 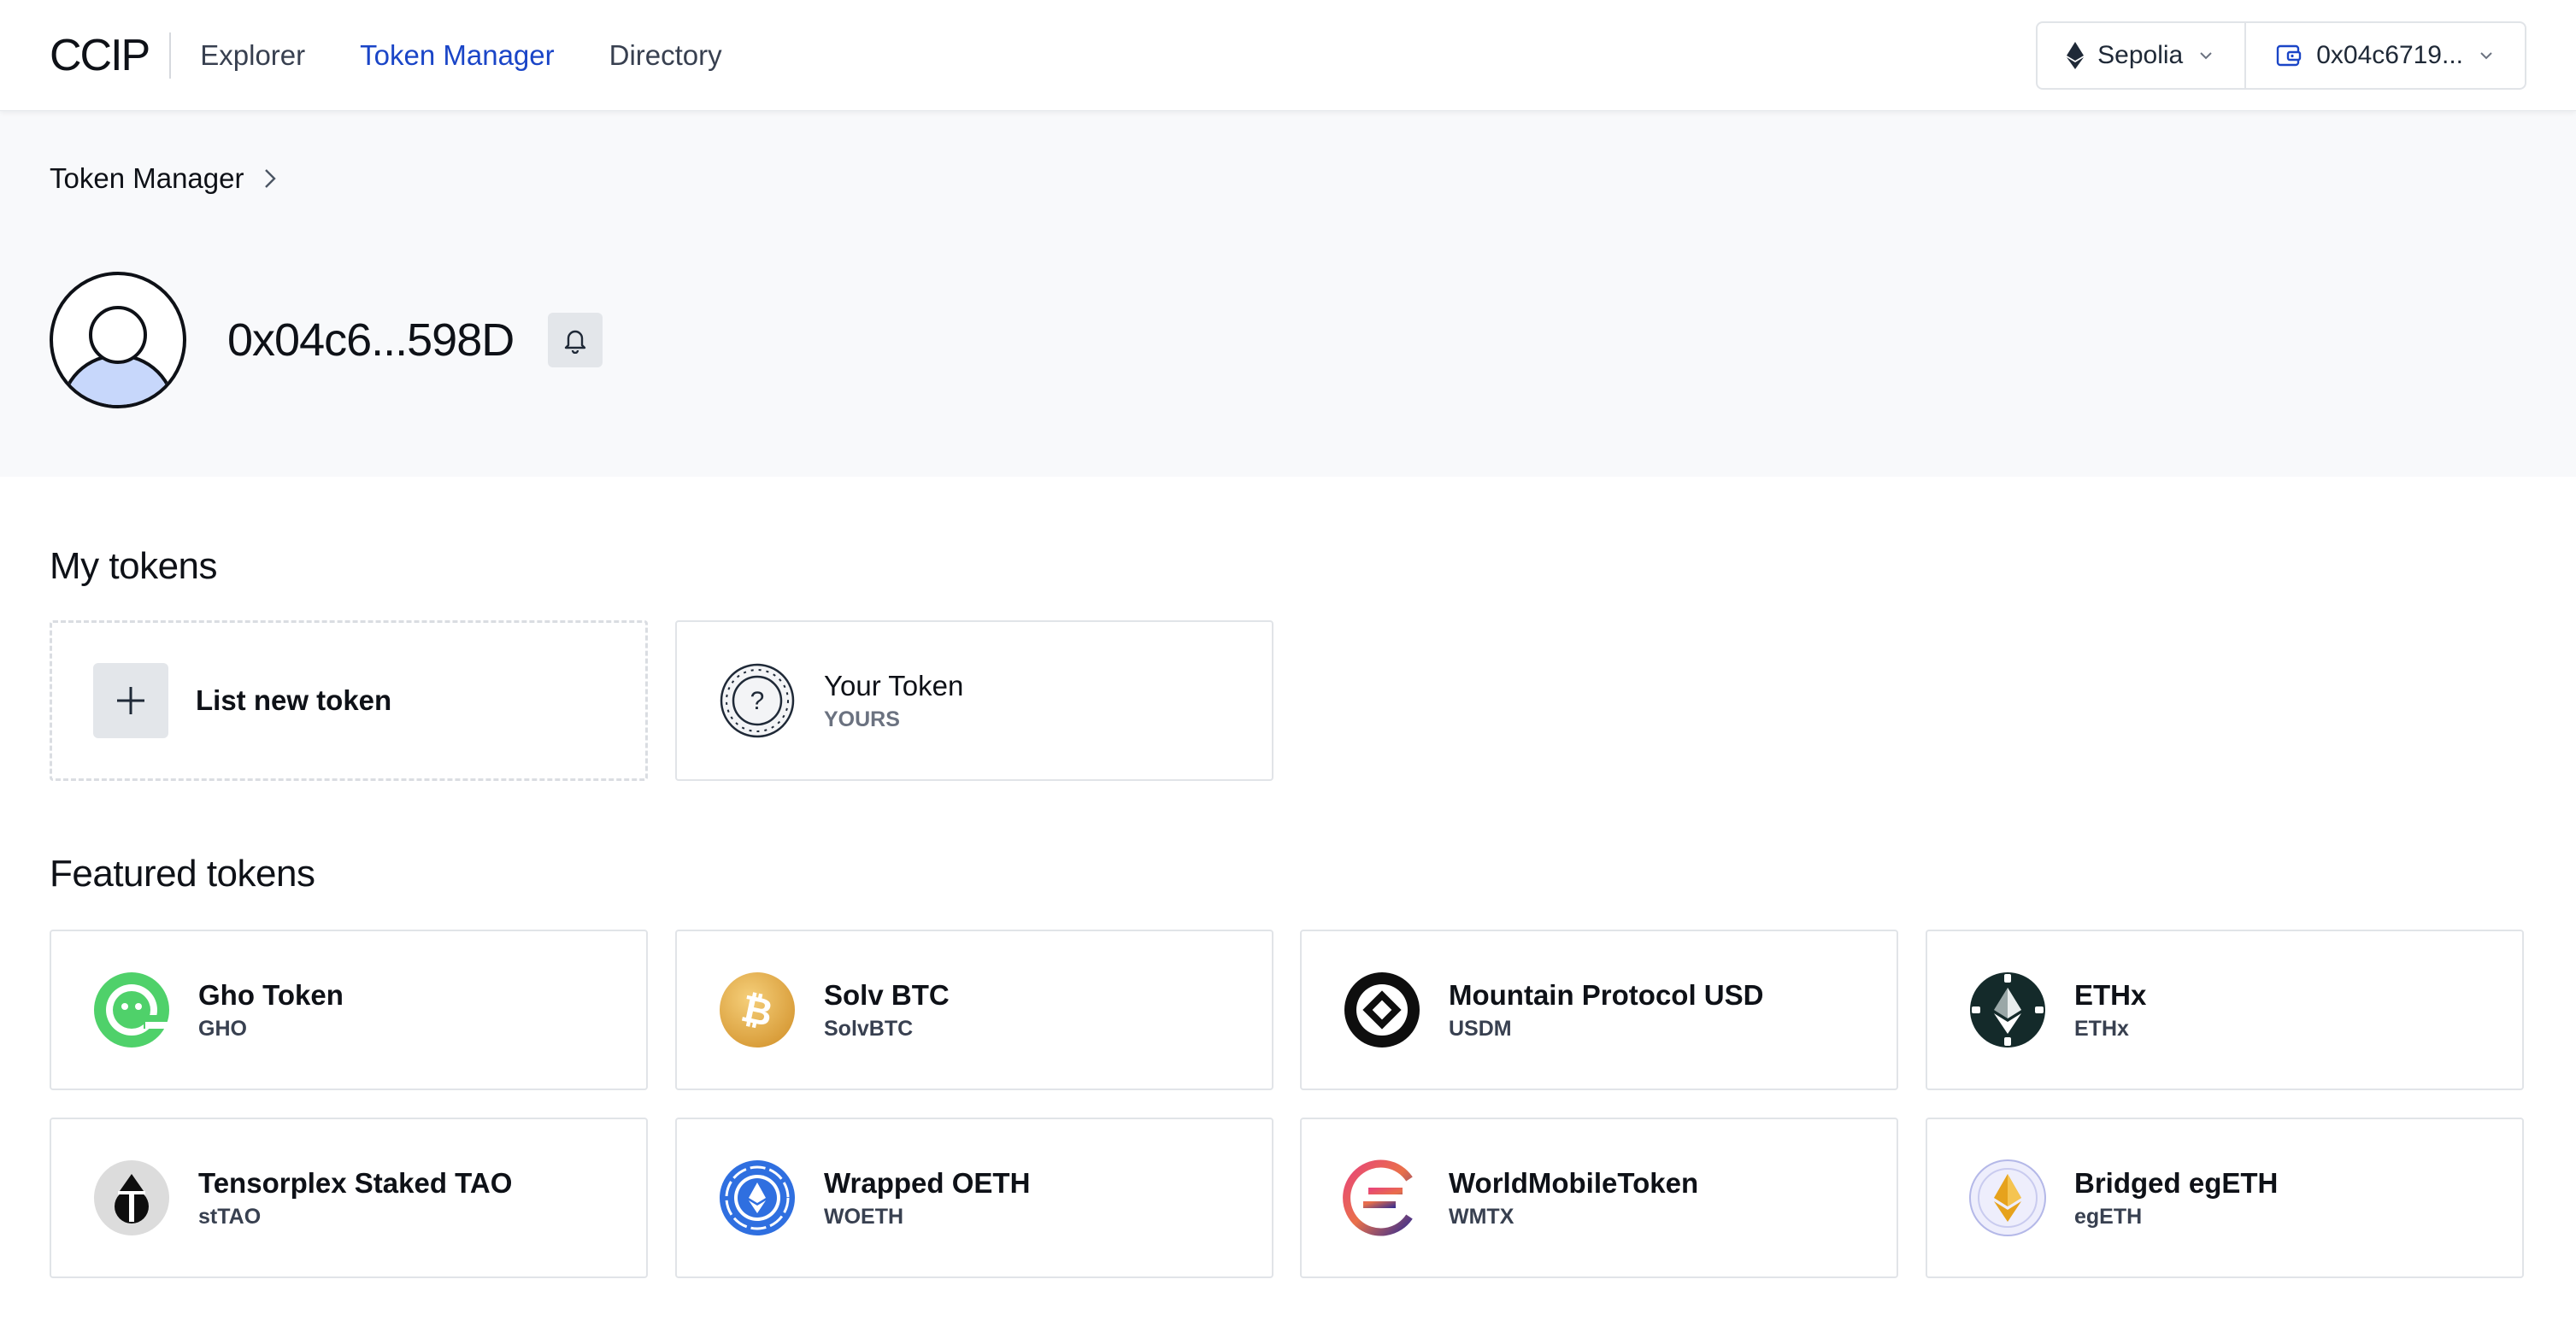 I want to click on network-label: Sepolia, so click(x=2140, y=54).